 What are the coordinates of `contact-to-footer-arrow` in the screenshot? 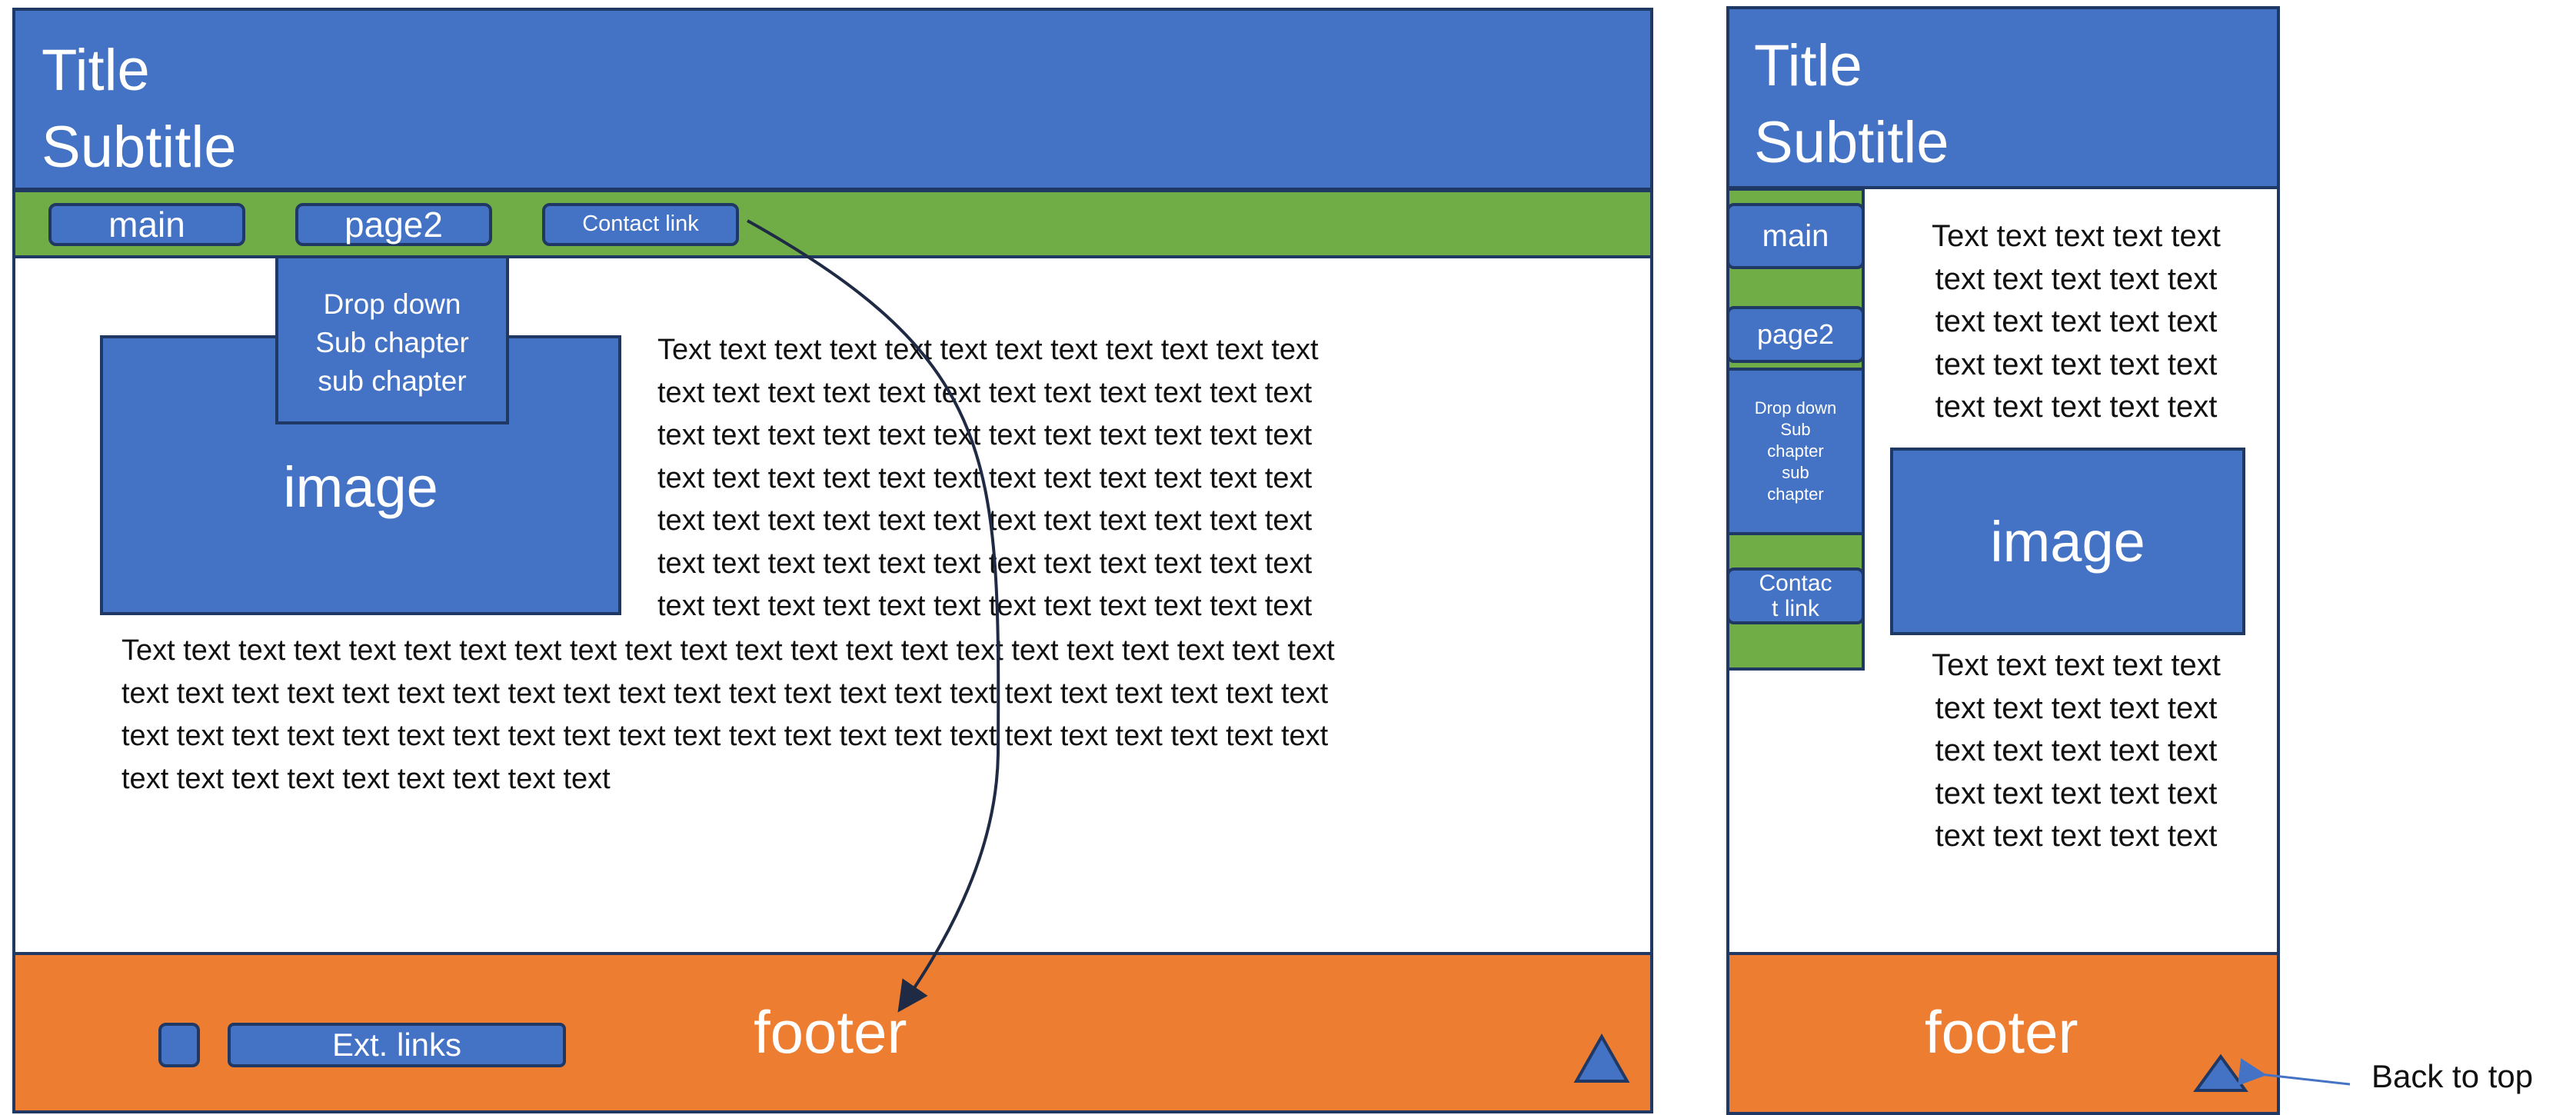 It's located at (873, 616).